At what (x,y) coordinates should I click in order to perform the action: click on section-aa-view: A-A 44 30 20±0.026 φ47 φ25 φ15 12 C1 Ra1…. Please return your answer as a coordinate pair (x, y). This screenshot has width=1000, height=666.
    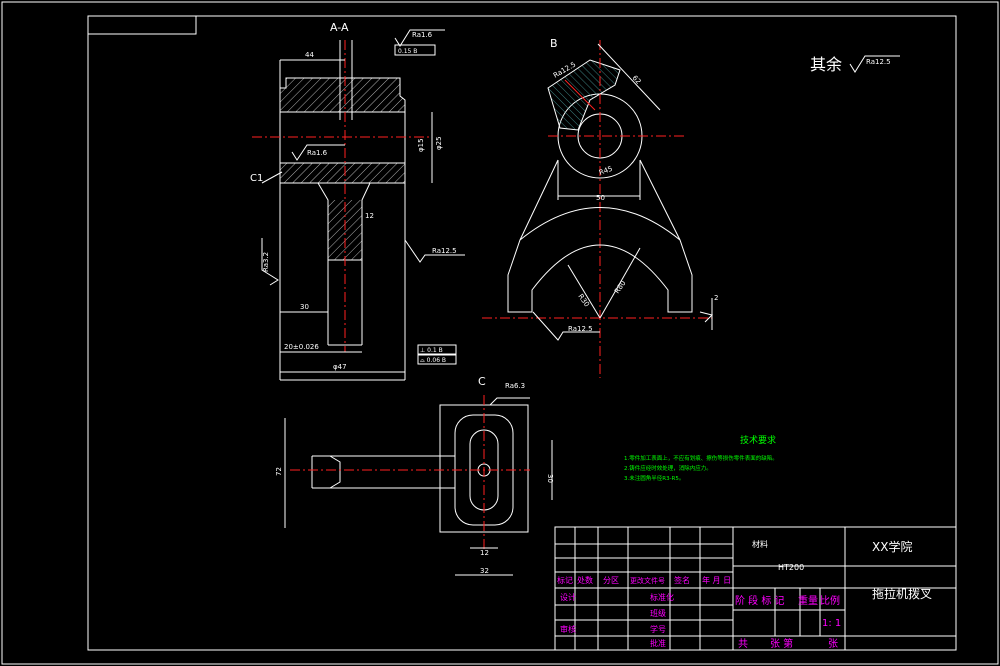
    Looking at the image, I should click on (357, 201).